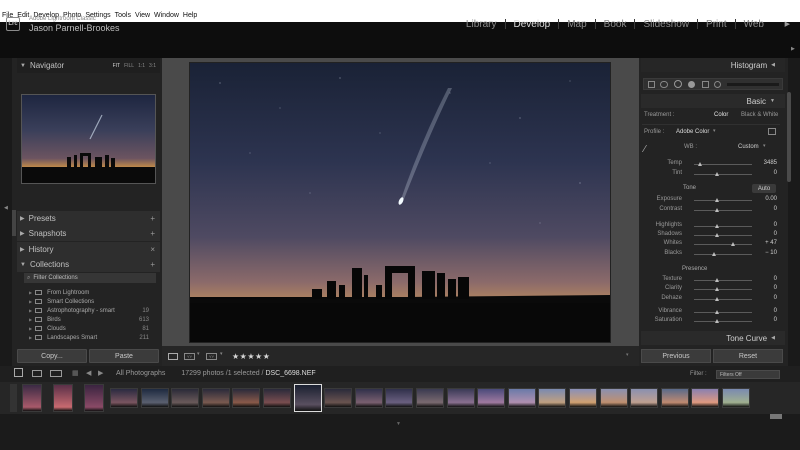 The height and width of the screenshot is (450, 800). Describe the element at coordinates (92, 319) in the screenshot. I see `collection-item: ▶ Birds 613` at that location.